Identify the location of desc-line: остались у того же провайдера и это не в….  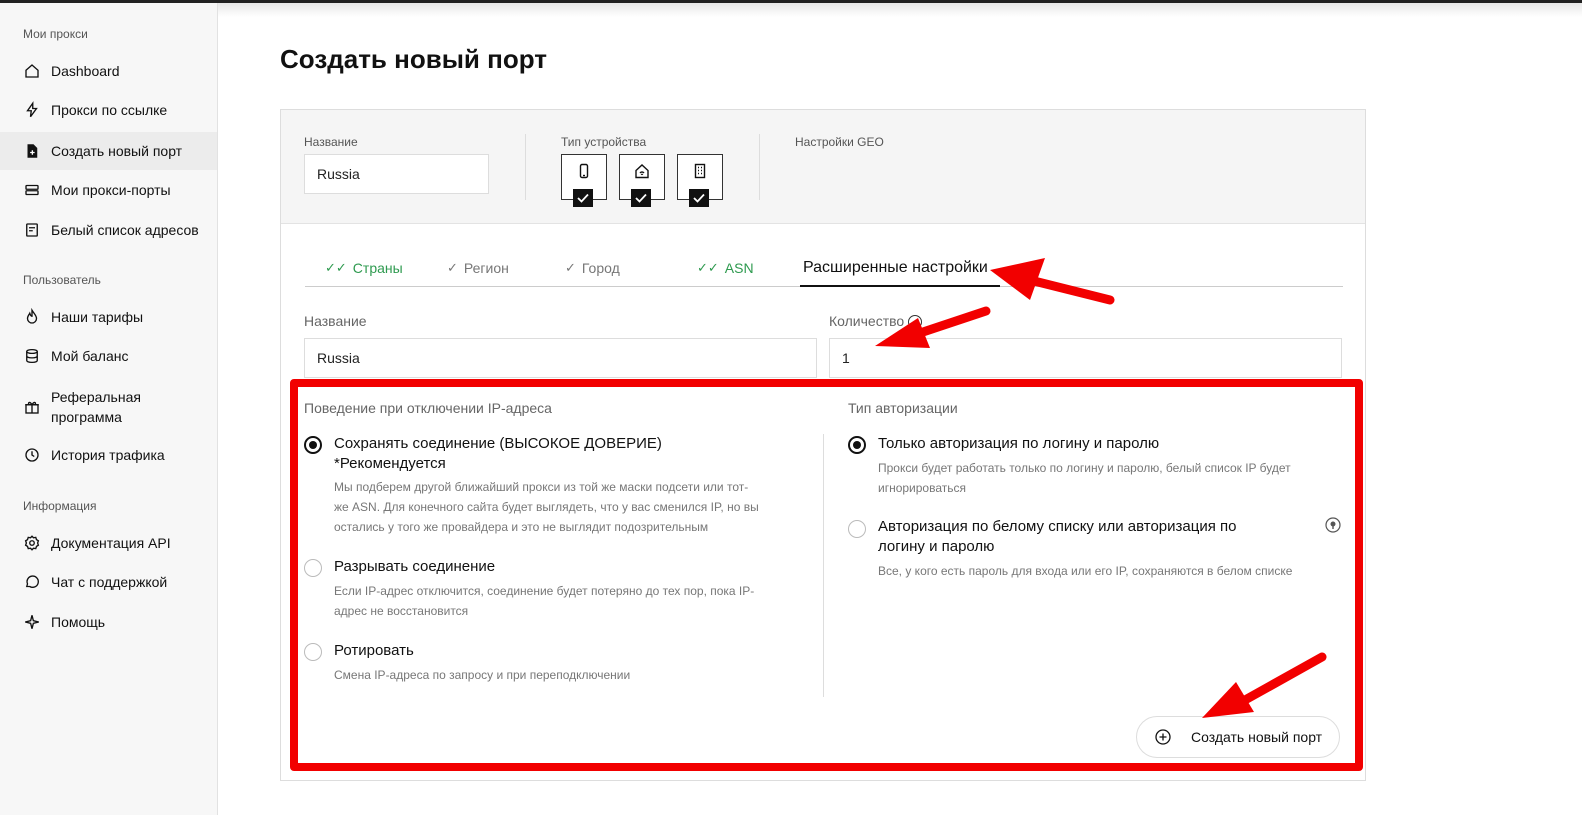
(521, 527).